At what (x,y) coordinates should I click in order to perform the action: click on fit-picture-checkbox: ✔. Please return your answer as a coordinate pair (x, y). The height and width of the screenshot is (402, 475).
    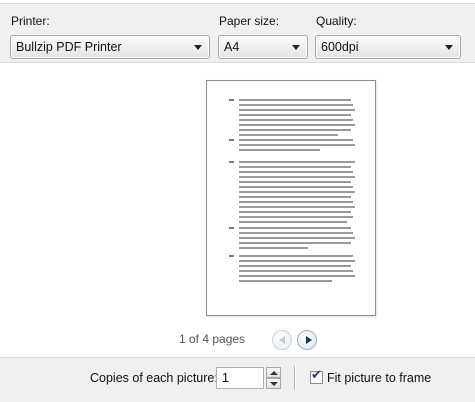
    Looking at the image, I should click on (316, 376).